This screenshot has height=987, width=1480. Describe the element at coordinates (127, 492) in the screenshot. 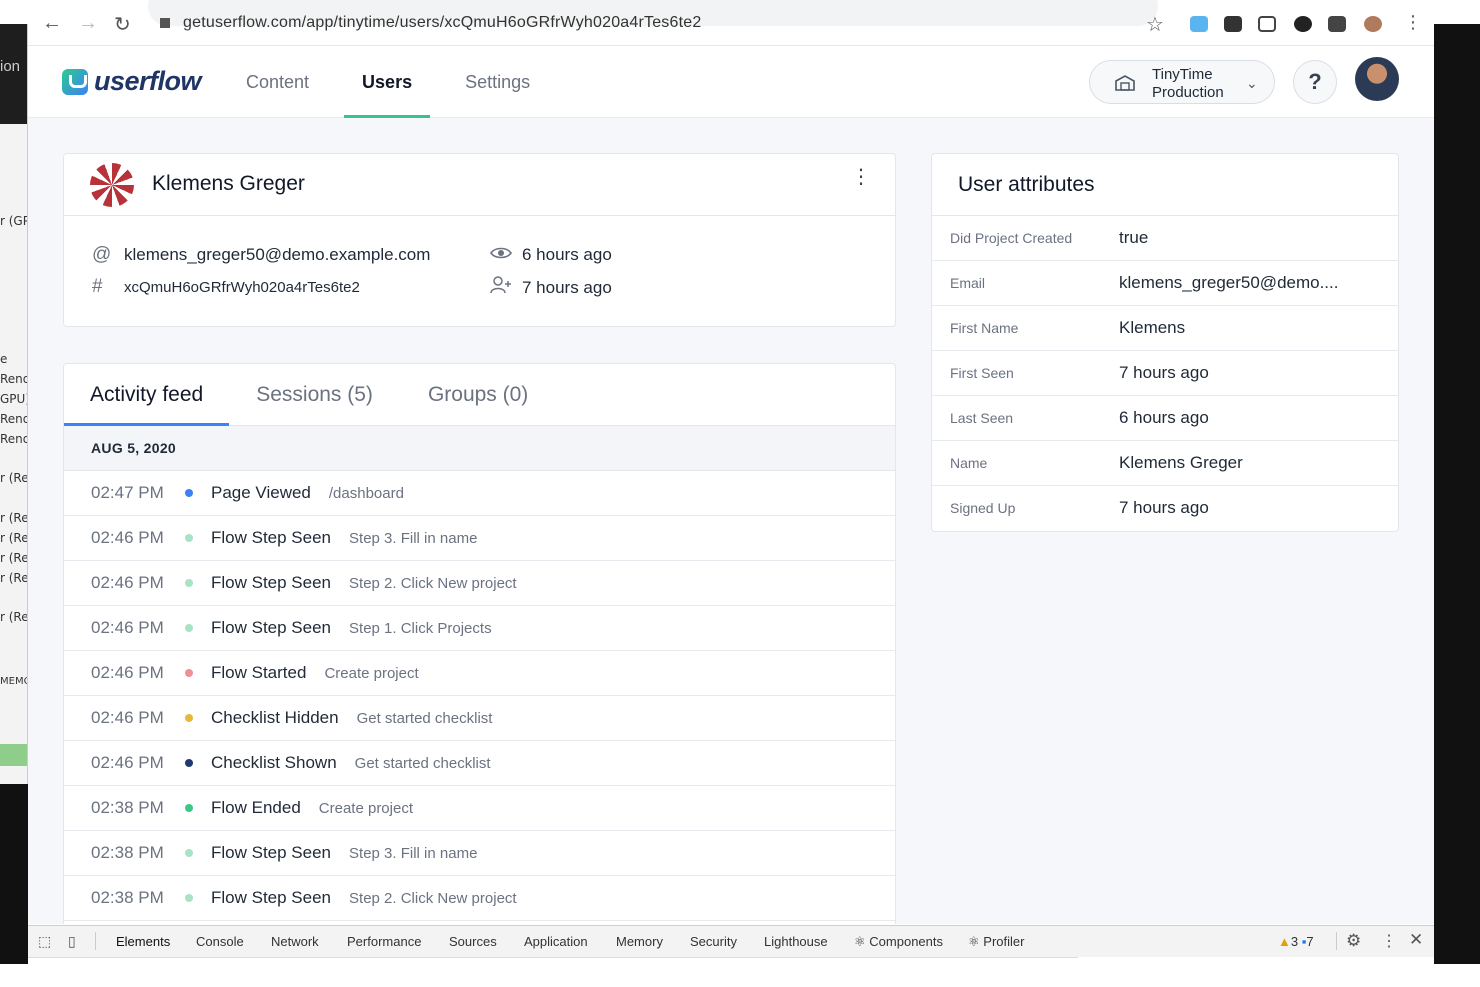

I see `event-time: 02:47 PM` at that location.